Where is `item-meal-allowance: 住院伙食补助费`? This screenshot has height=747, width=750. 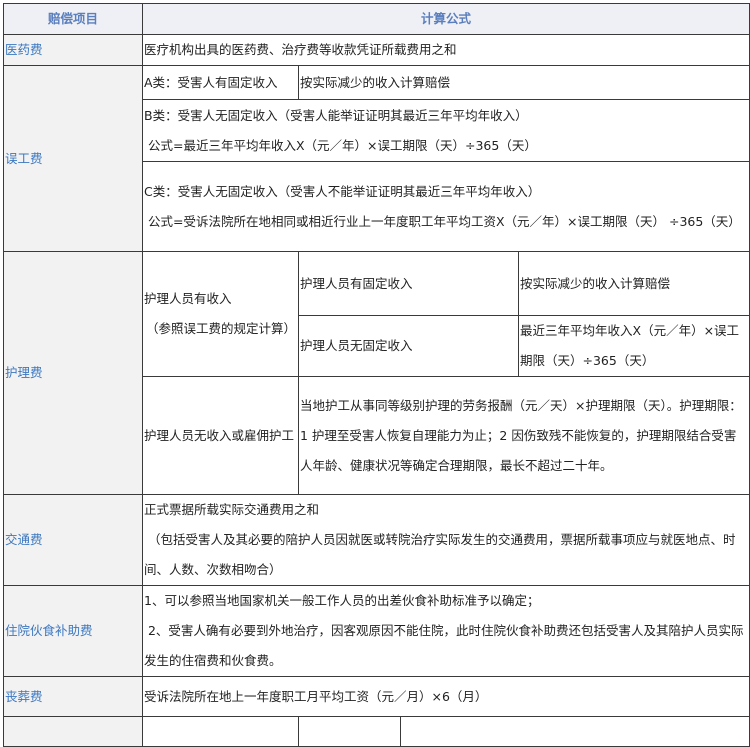
item-meal-allowance: 住院伙食补助费 is located at coordinates (73, 631).